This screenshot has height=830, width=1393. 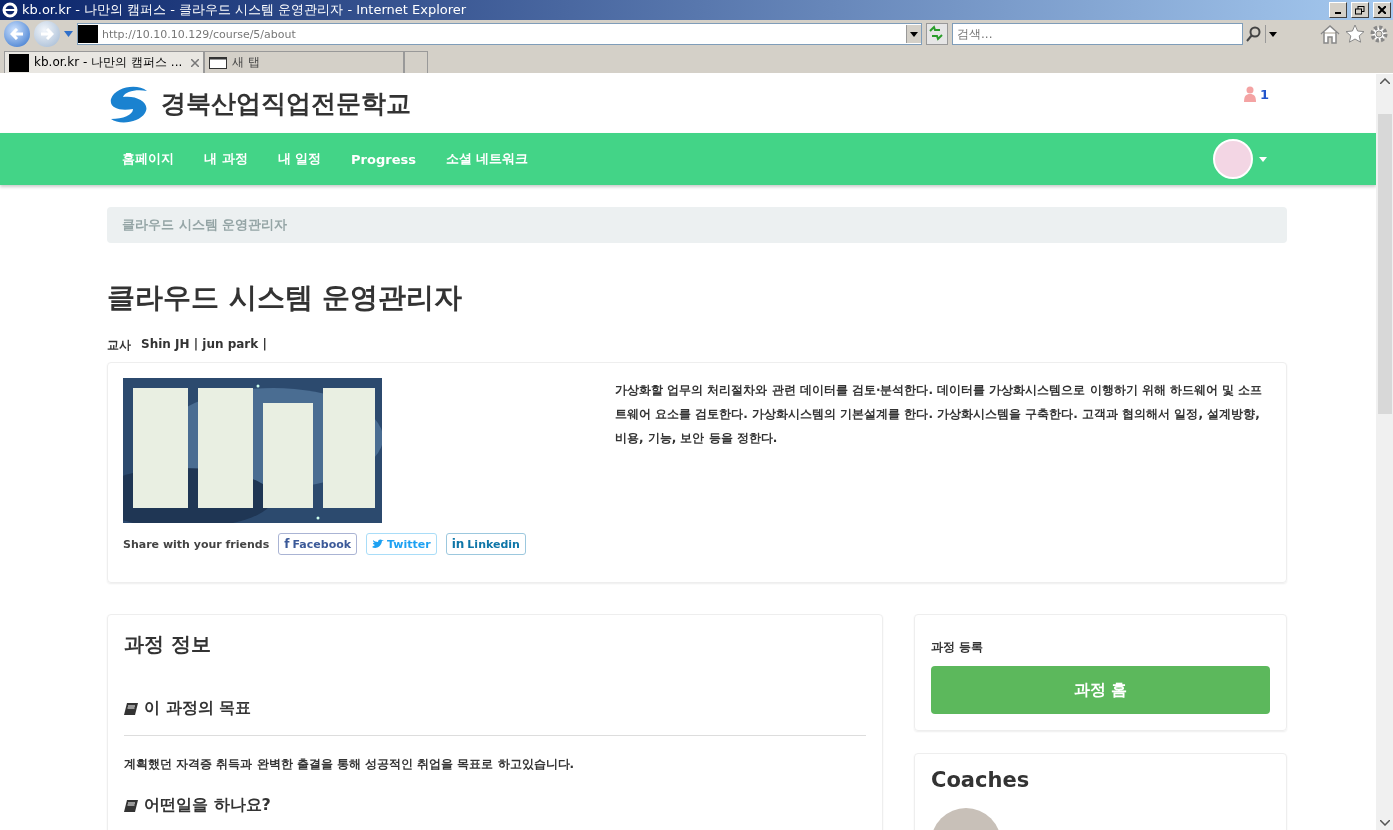 I want to click on browser-tab: 새 탭, so click(x=304, y=62).